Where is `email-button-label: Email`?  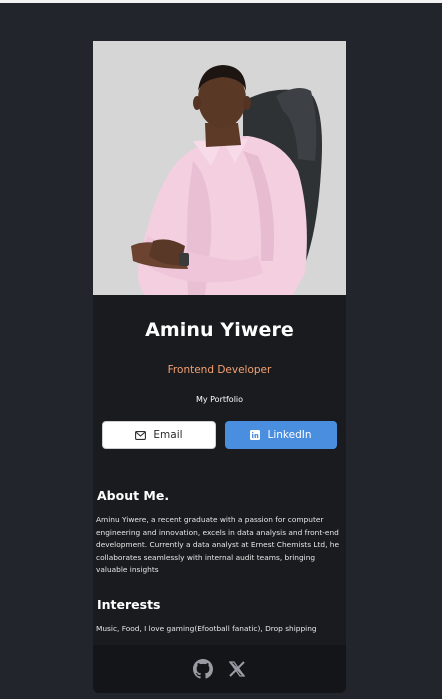
email-button-label: Email is located at coordinates (168, 435).